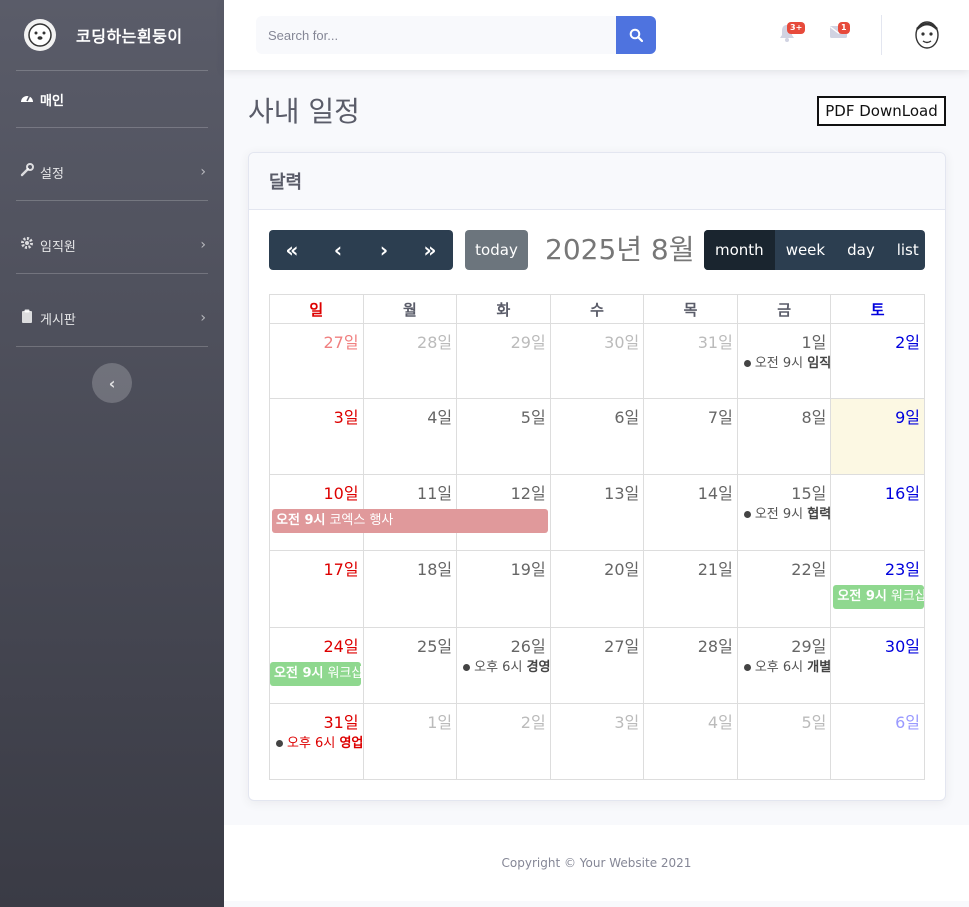 The width and height of the screenshot is (969, 907). Describe the element at coordinates (436, 35) in the screenshot. I see `search-input` at that location.